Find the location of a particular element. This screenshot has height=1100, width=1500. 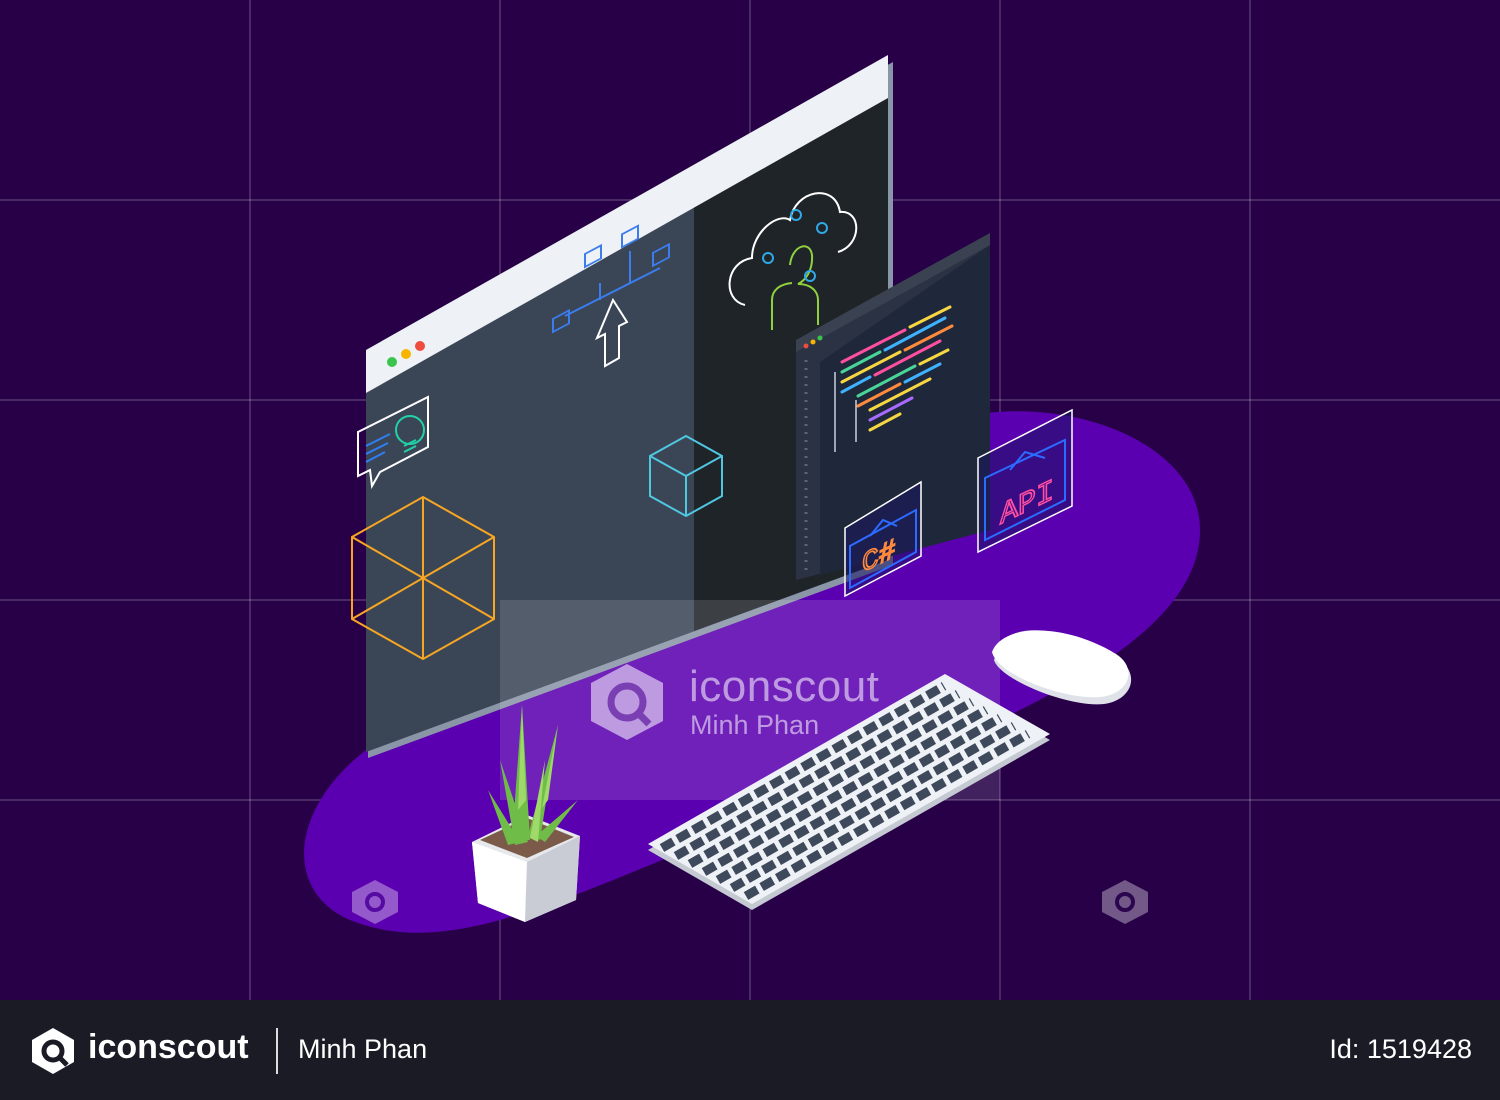

footer-author: Minh Phan is located at coordinates (362, 1049).